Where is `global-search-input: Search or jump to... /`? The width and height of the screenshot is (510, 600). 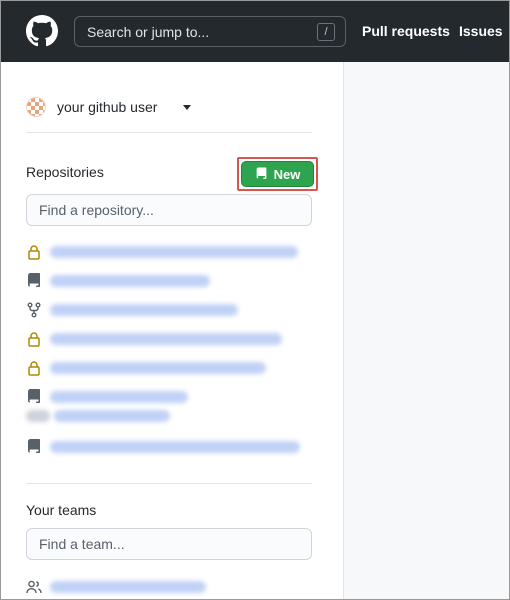 global-search-input: Search or jump to... / is located at coordinates (210, 31).